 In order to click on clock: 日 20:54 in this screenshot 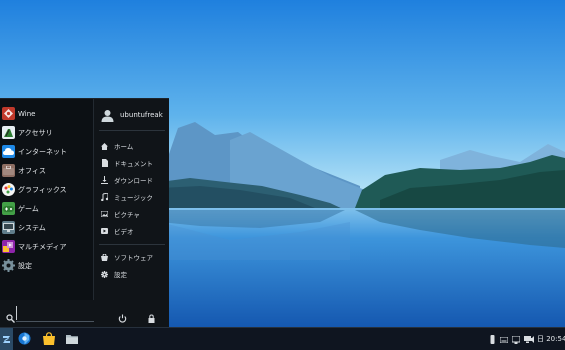, I will do `click(551, 339)`.